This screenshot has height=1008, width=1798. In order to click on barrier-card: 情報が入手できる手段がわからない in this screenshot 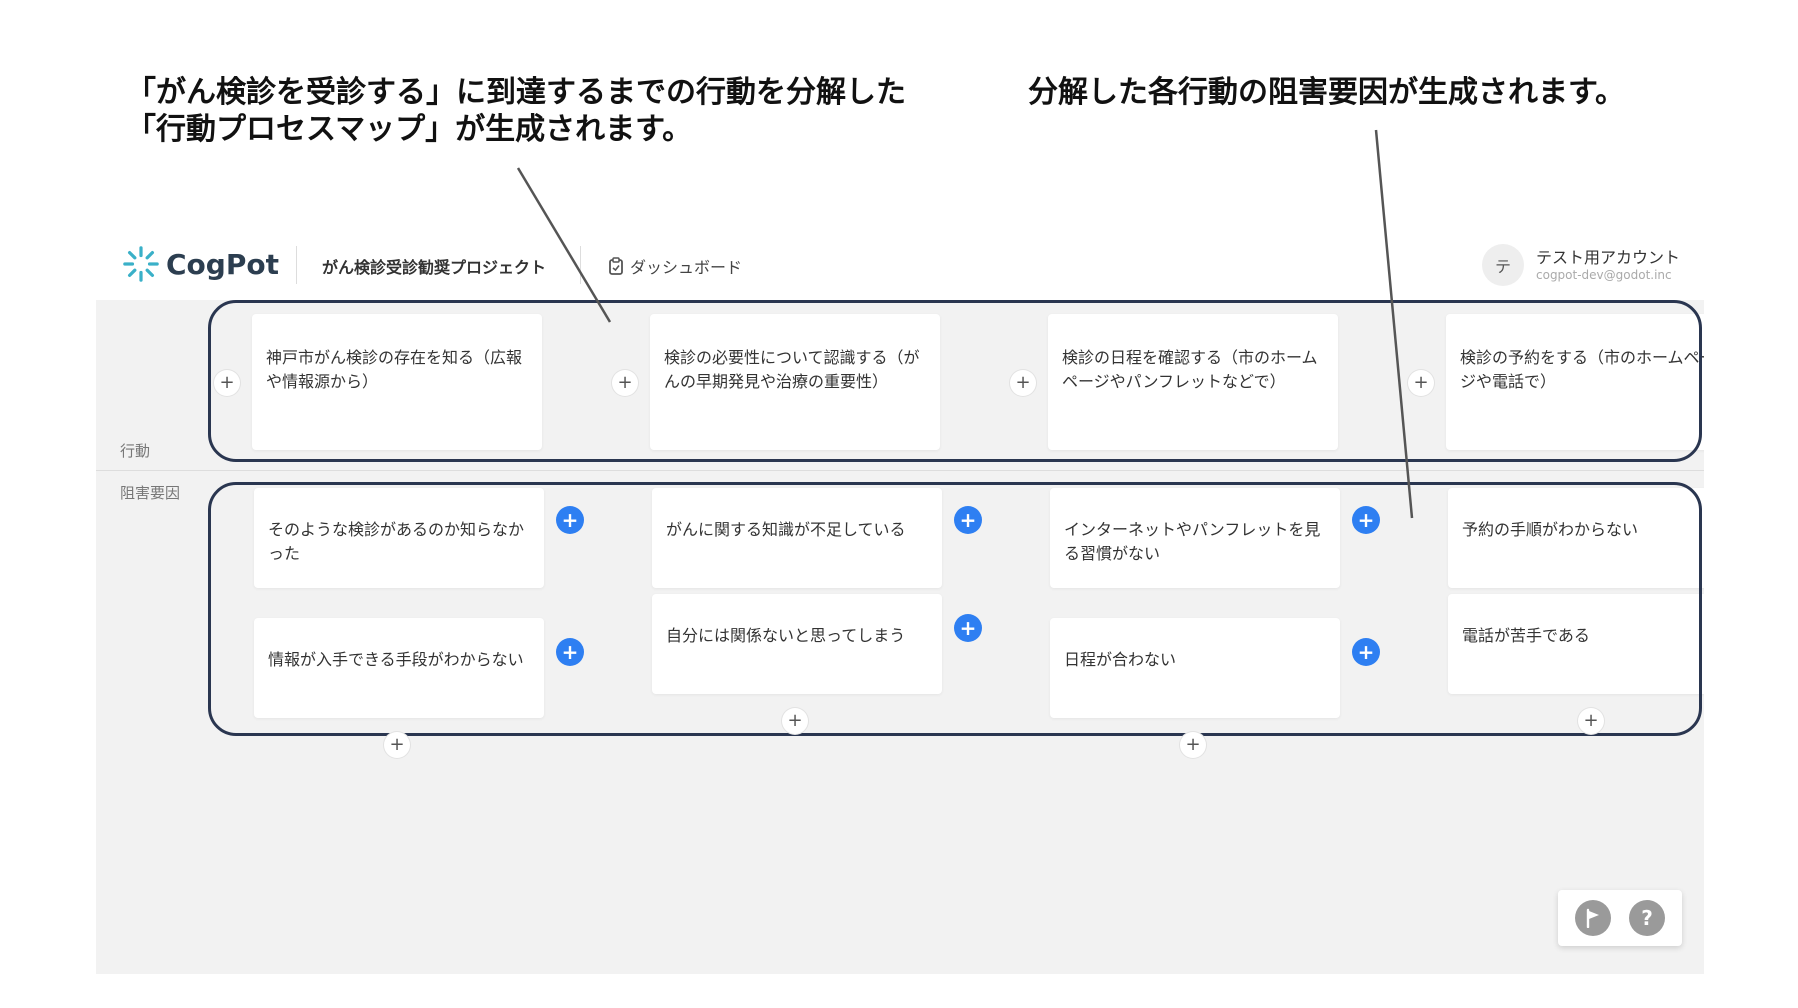, I will do `click(399, 668)`.